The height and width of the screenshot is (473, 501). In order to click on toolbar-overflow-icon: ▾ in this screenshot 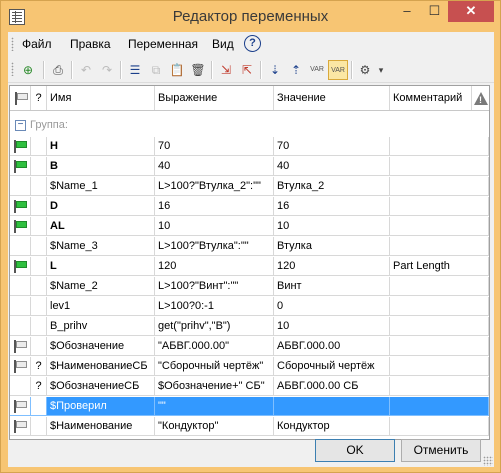, I will do `click(381, 70)`.